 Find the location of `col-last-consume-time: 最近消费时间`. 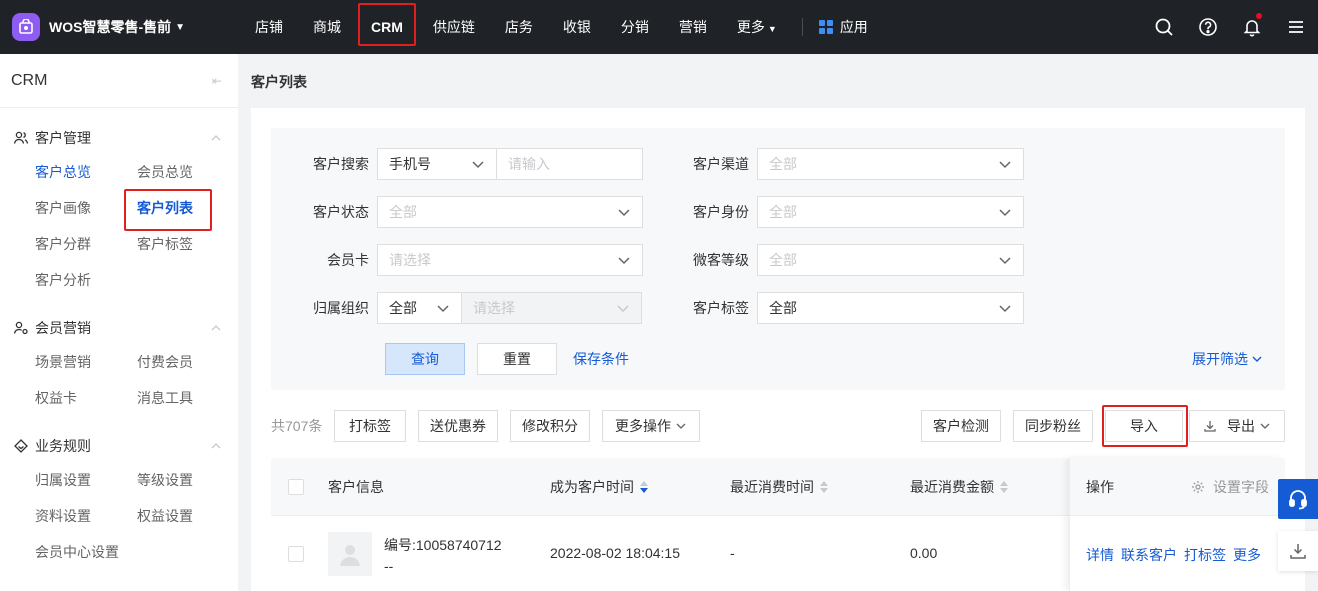

col-last-consume-time: 最近消费时间 is located at coordinates (779, 487).